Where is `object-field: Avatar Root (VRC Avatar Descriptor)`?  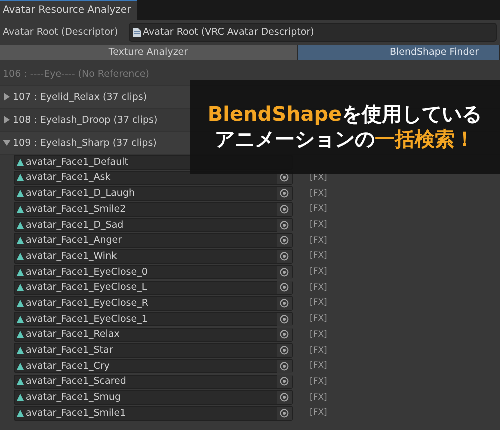 object-field: Avatar Root (VRC Avatar Descriptor) is located at coordinates (313, 32).